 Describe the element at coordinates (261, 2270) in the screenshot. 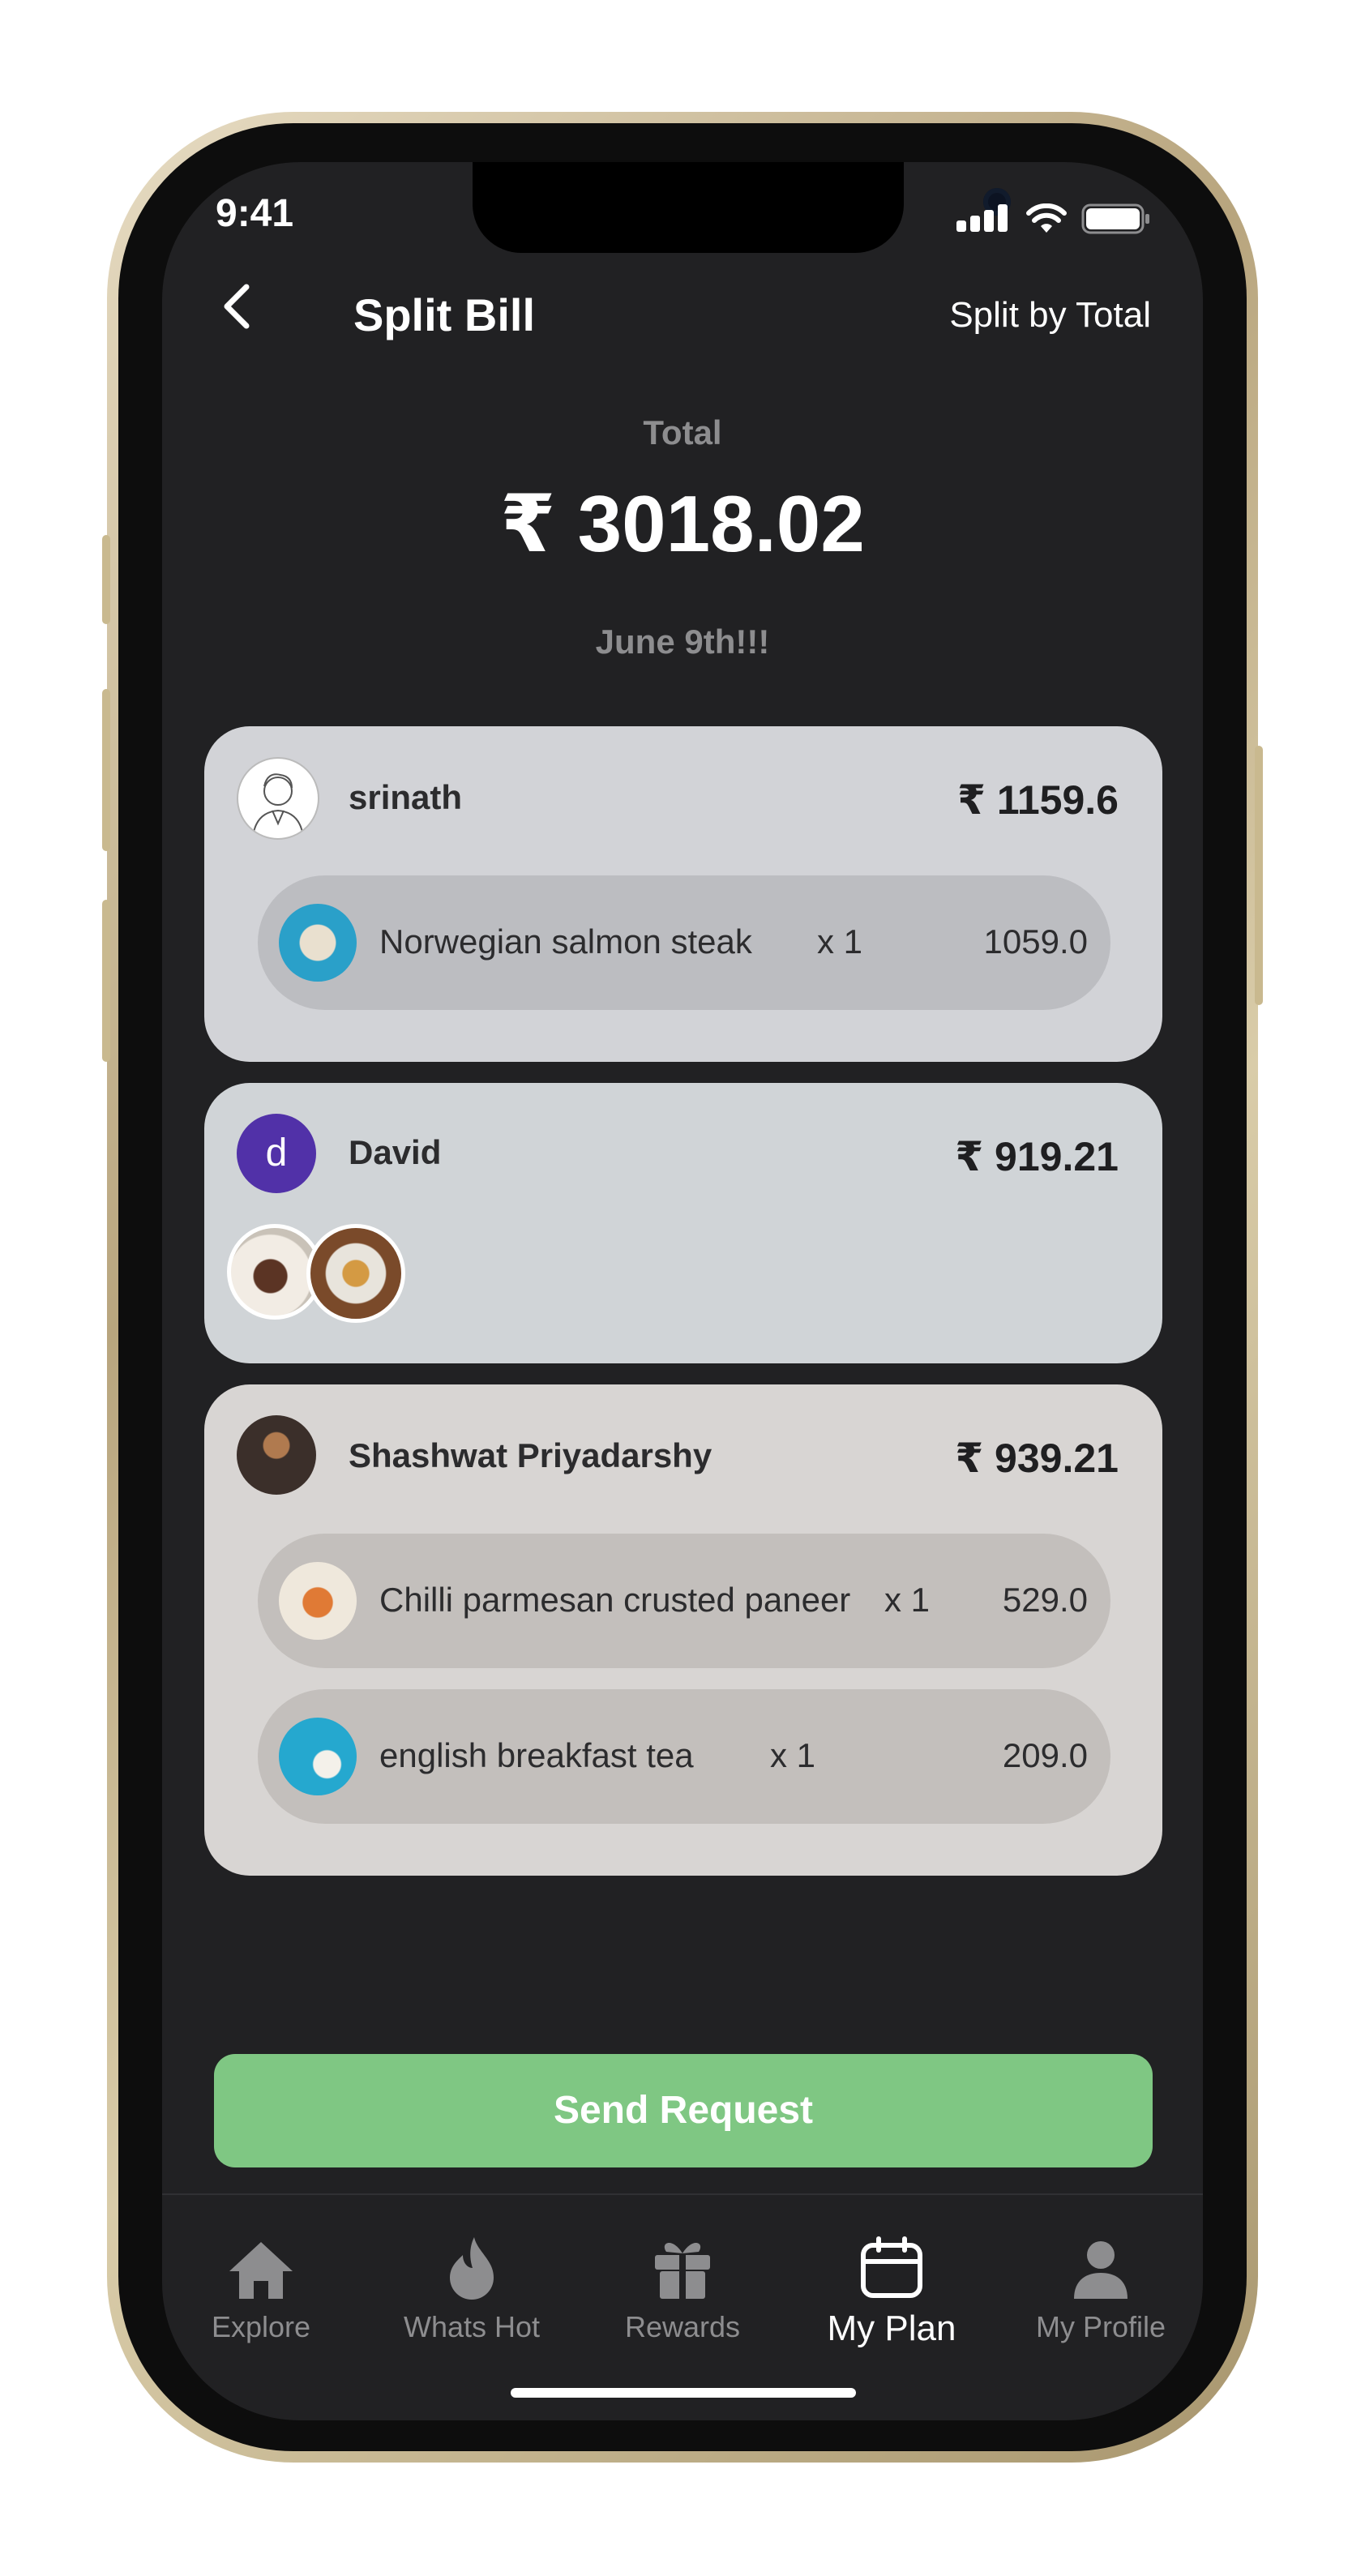

I see `home-icon` at that location.